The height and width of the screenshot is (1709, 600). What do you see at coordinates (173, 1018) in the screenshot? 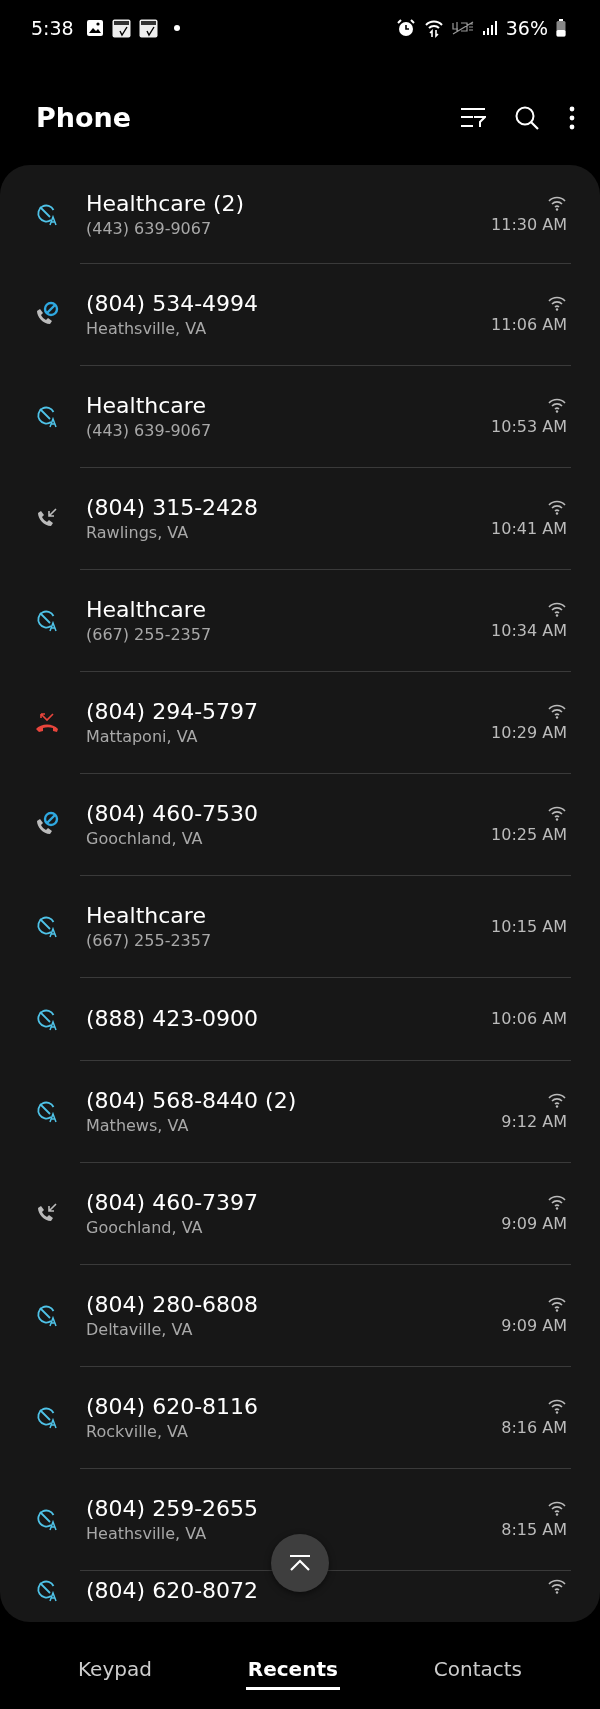
I see `caller-name: (888) 423-0900` at bounding box center [173, 1018].